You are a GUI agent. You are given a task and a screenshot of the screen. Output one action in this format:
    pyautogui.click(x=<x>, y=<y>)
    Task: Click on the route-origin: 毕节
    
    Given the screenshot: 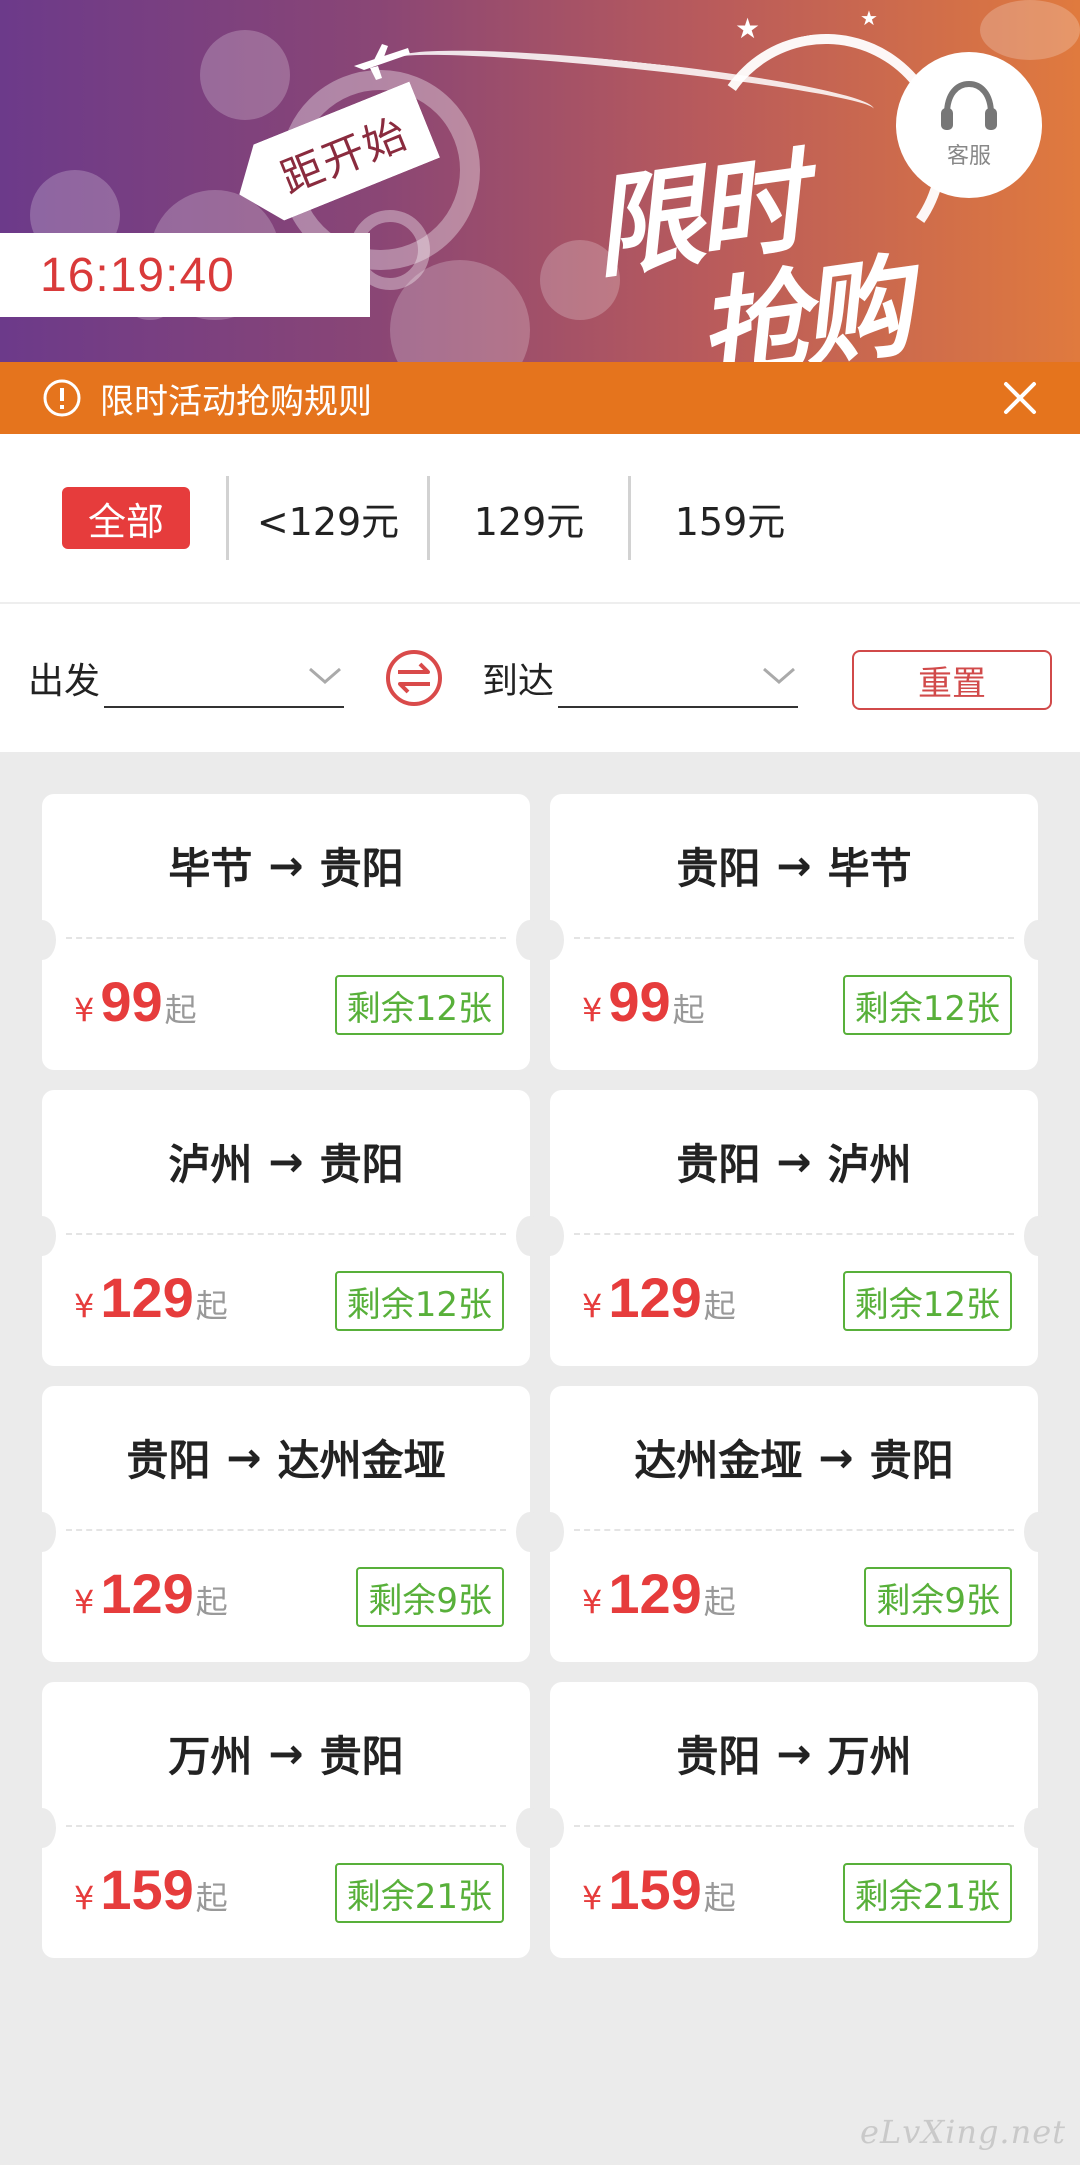 What is the action you would take?
    pyautogui.click(x=210, y=868)
    